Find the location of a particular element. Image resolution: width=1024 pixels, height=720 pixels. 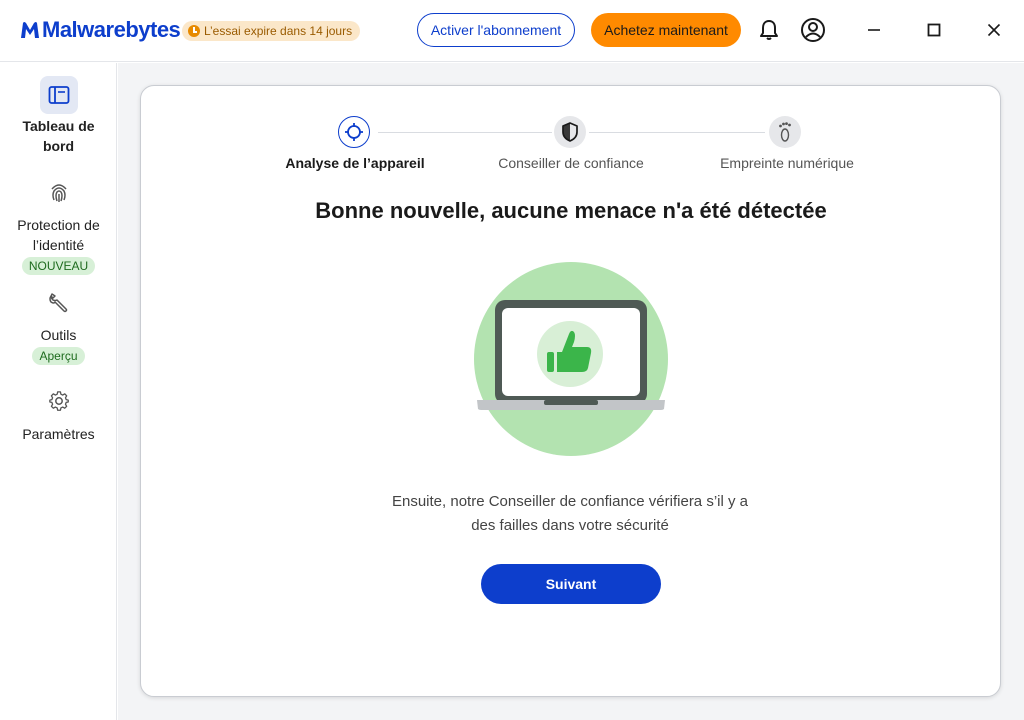

sidebar-item-identity-protection: Protection de l’identité NOUVEAU is located at coordinates (58, 224).